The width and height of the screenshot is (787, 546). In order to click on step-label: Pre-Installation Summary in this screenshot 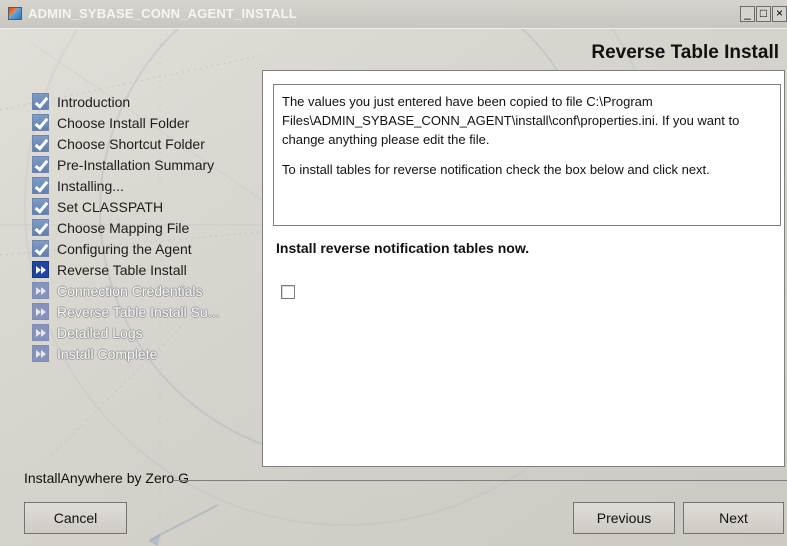, I will do `click(136, 164)`.